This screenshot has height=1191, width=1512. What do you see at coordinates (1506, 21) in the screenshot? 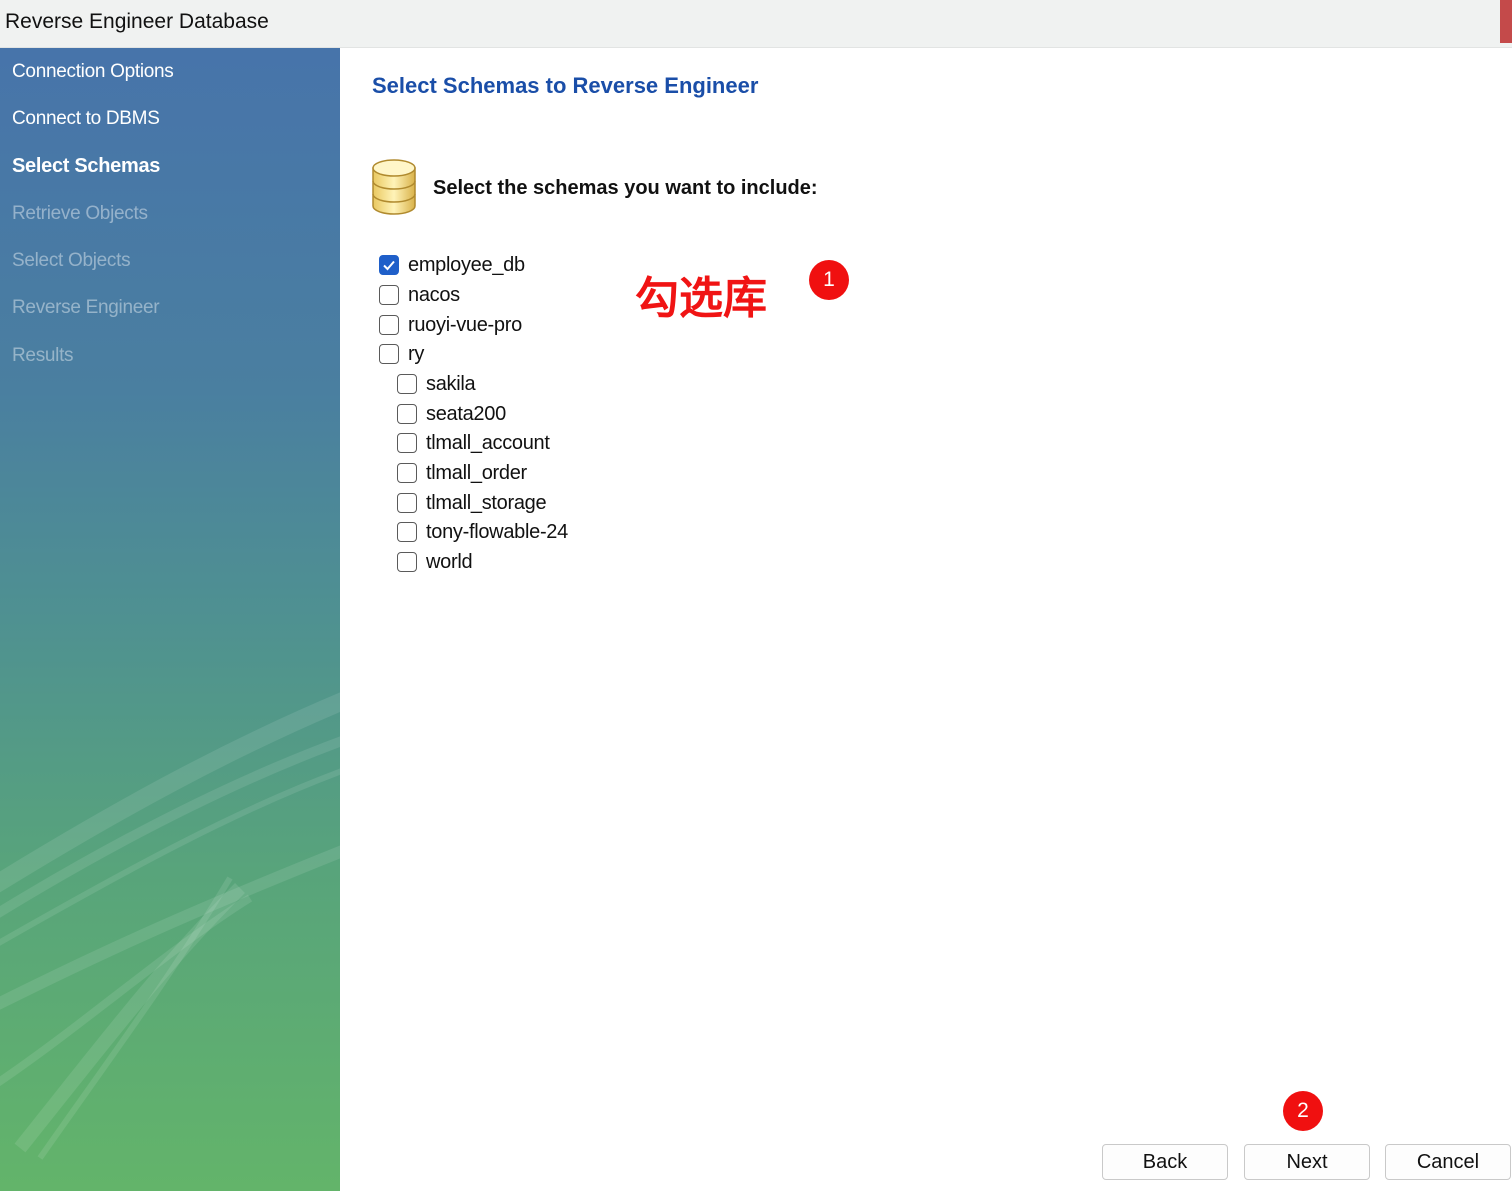
I see `close-button` at bounding box center [1506, 21].